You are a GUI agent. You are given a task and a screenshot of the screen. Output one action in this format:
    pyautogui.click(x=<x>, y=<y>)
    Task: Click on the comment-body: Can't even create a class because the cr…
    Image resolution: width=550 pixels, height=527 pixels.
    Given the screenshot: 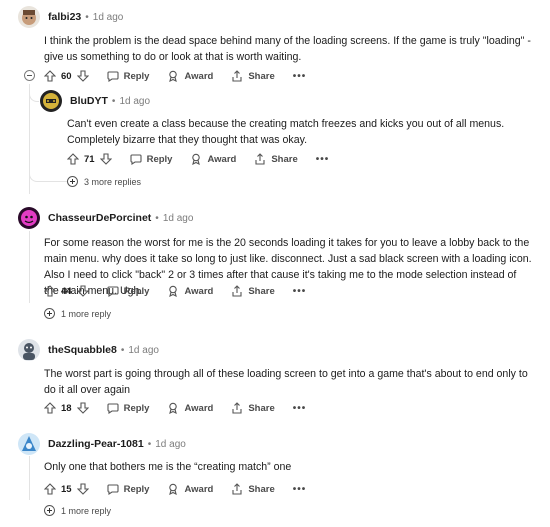 What is the action you would take?
    pyautogui.click(x=286, y=132)
    